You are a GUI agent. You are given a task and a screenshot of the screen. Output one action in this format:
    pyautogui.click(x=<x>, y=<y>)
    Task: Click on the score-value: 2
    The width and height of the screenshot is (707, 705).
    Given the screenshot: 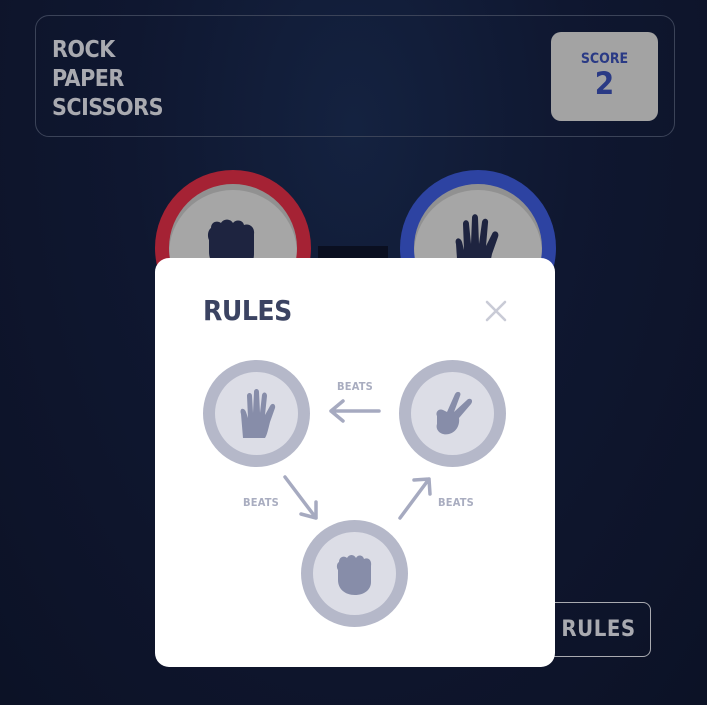 What is the action you would take?
    pyautogui.click(x=604, y=84)
    